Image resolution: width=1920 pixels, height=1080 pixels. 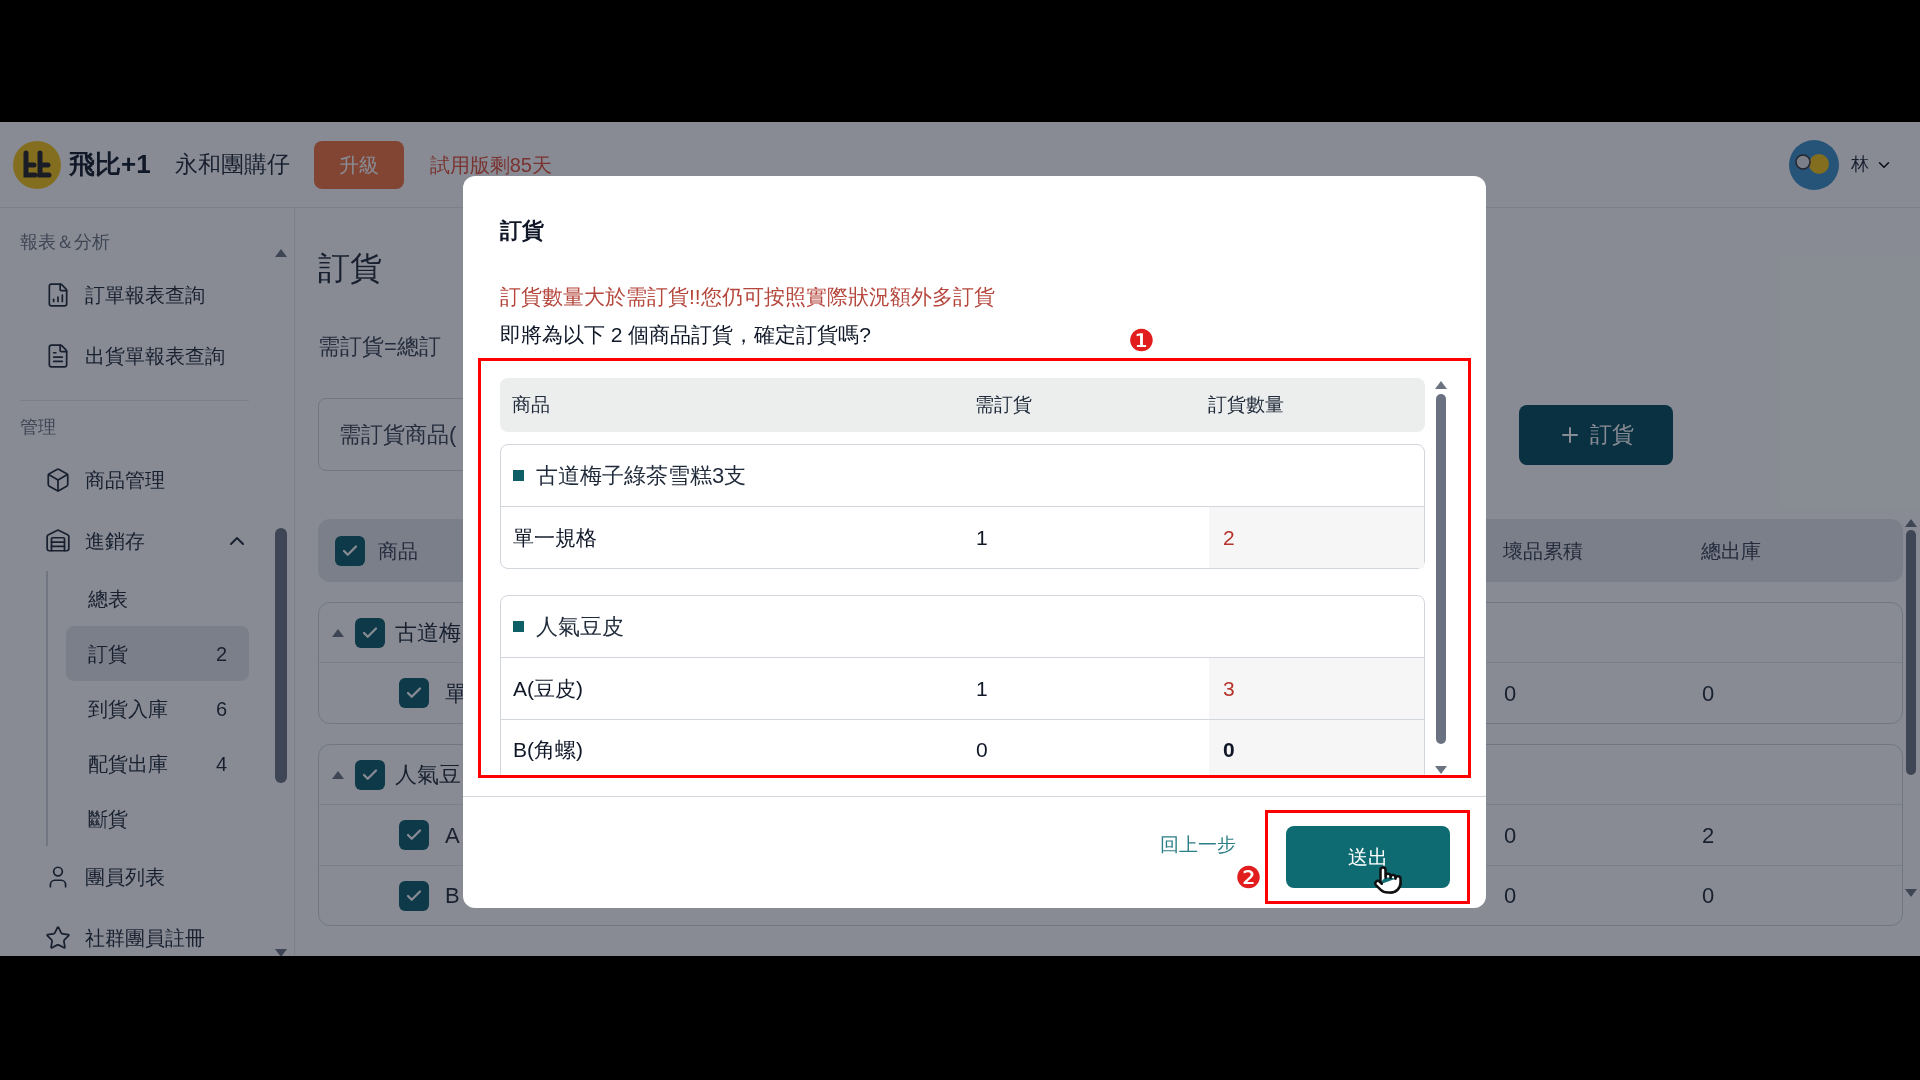 I want to click on chart-document-icon, so click(x=58, y=294).